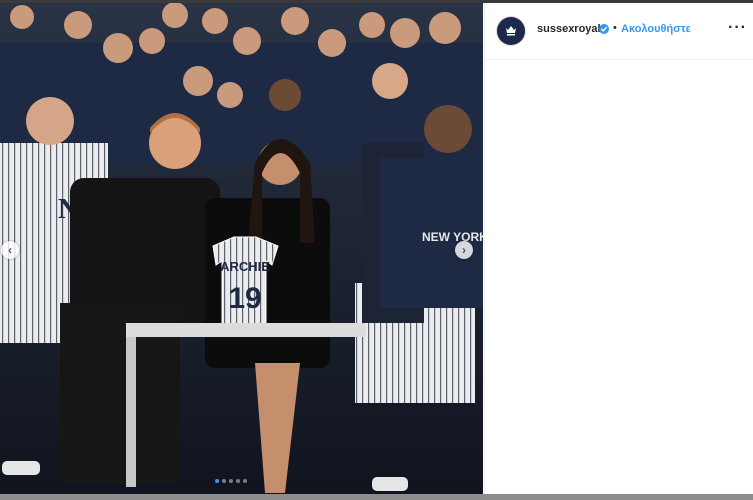 The height and width of the screenshot is (500, 753). I want to click on carousel-prev-button: ‹, so click(10, 250).